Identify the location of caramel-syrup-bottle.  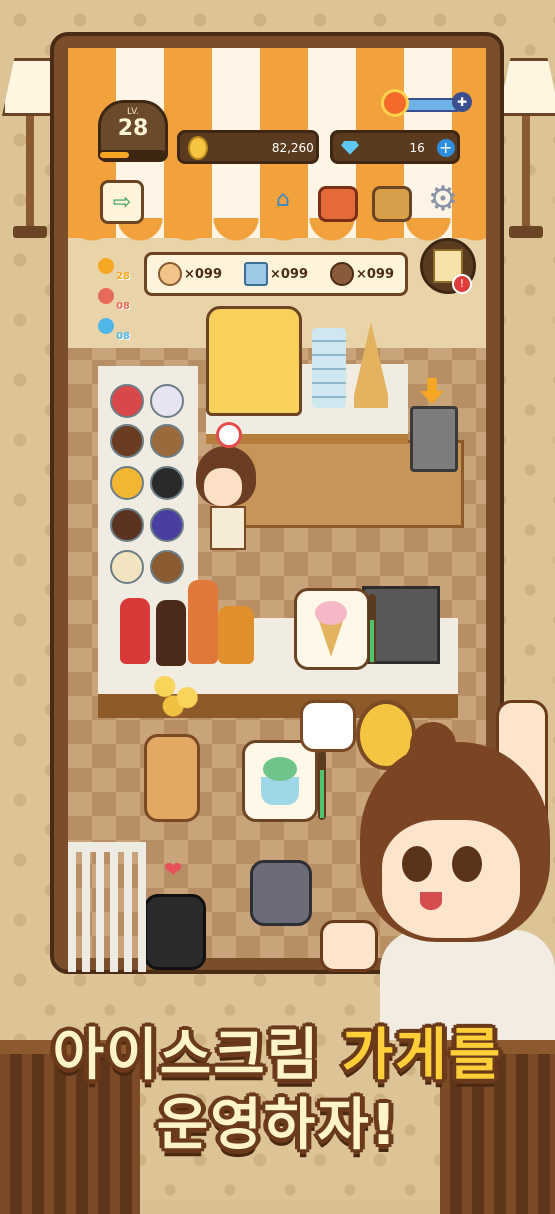
(203, 622).